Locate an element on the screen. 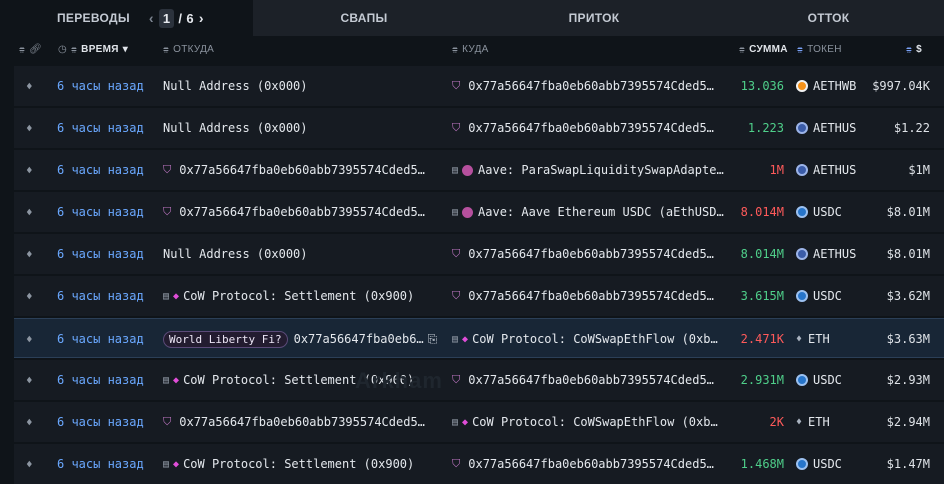  arkham-watermark: Arkham is located at coordinates (399, 380).